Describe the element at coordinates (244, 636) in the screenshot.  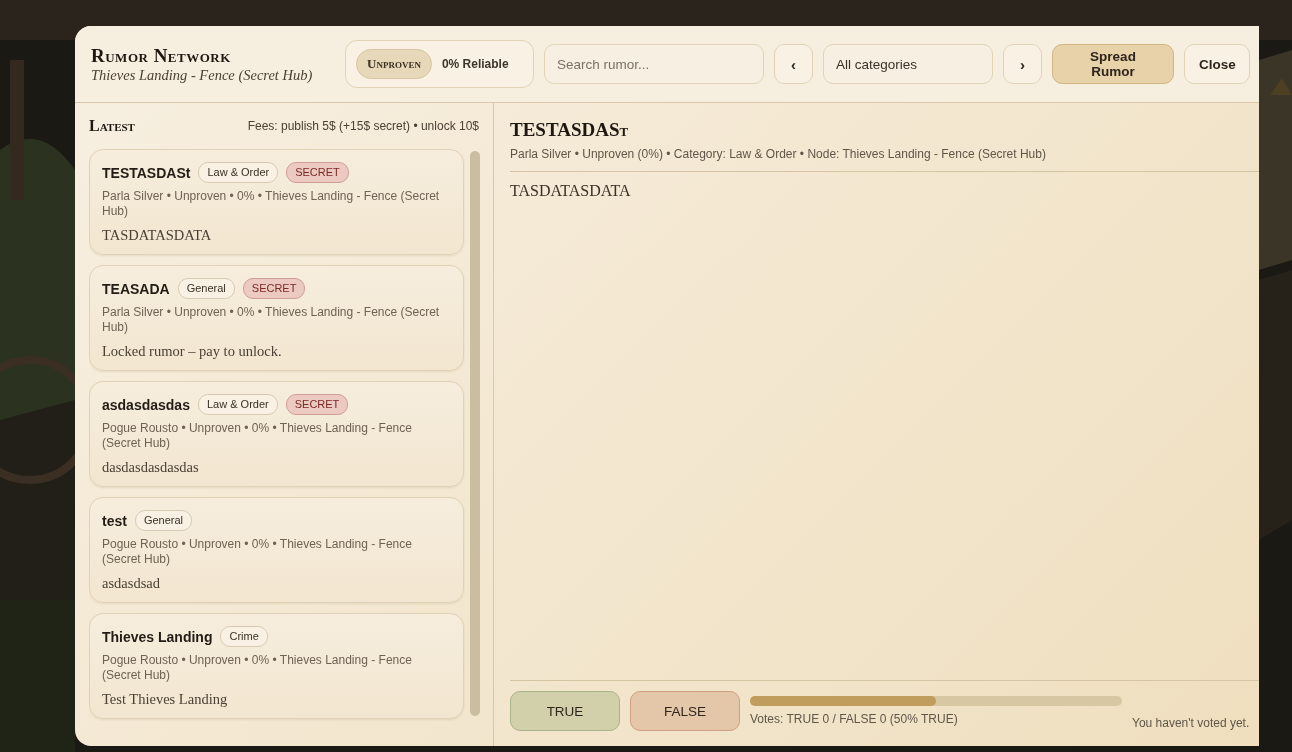
I see `category-tag: Crime` at that location.